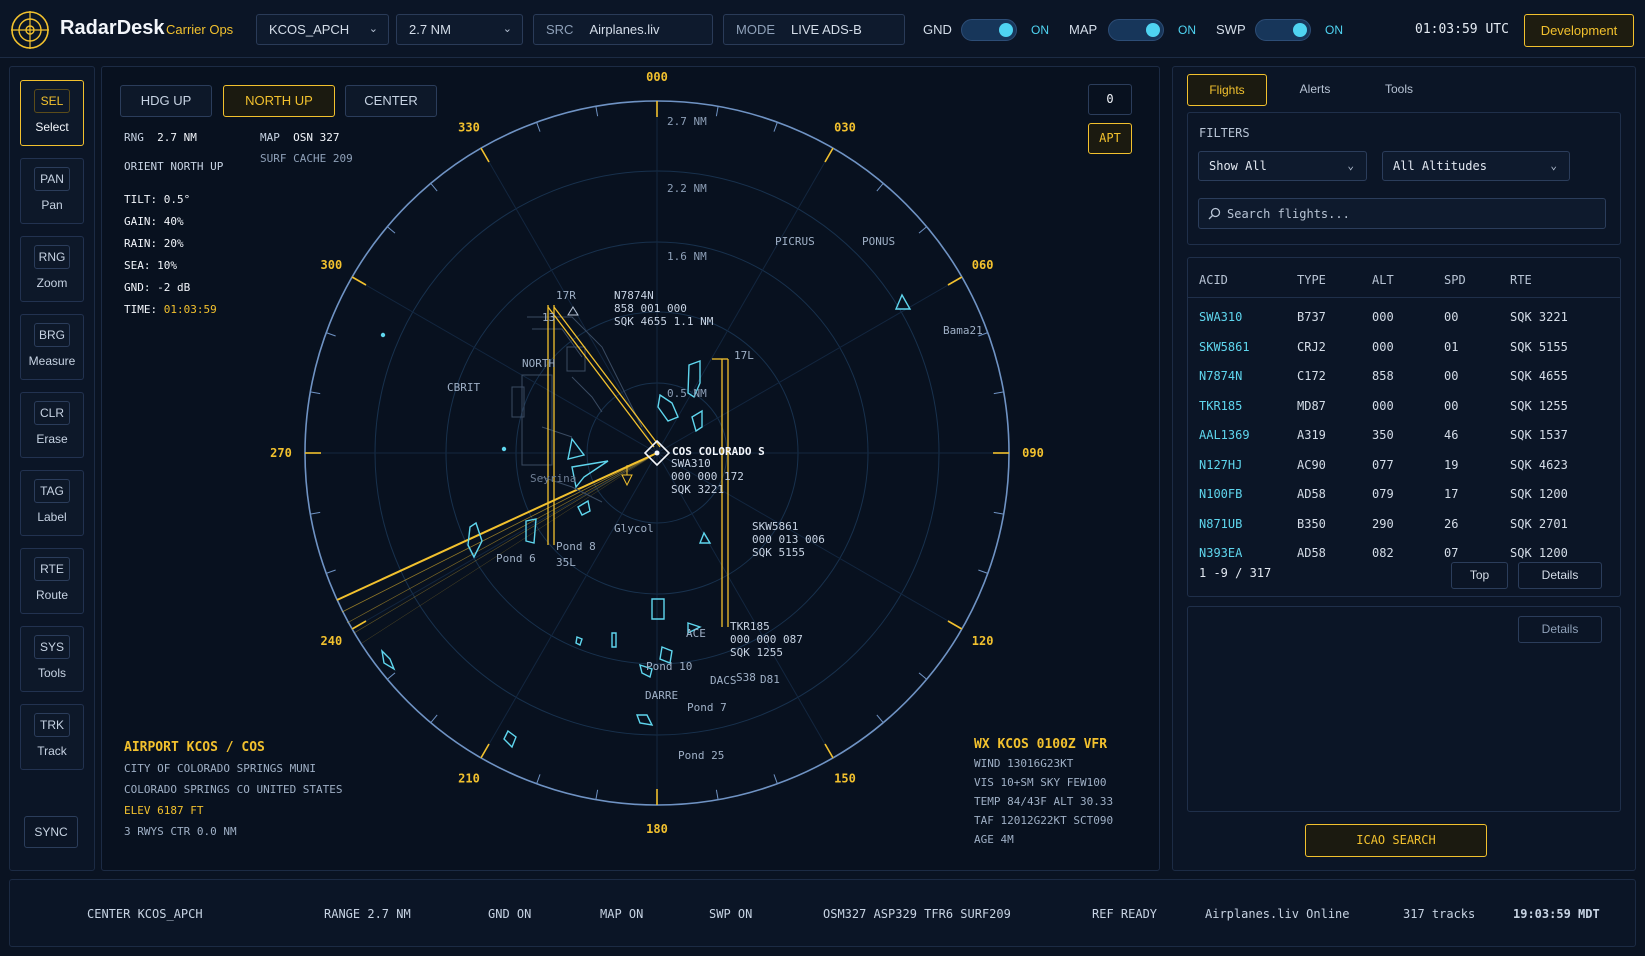 The width and height of the screenshot is (1645, 956). I want to click on track-datablock: SKW5861 000 013 006 SQK 5155, so click(788, 539).